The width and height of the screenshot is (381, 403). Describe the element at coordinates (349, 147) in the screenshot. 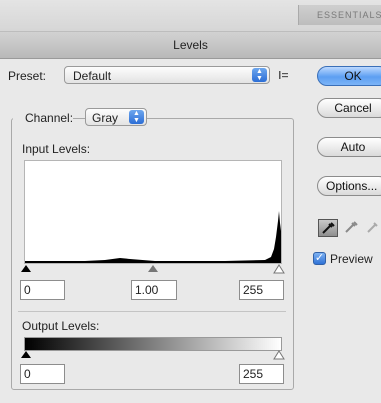

I see `auto-button: Auto` at that location.